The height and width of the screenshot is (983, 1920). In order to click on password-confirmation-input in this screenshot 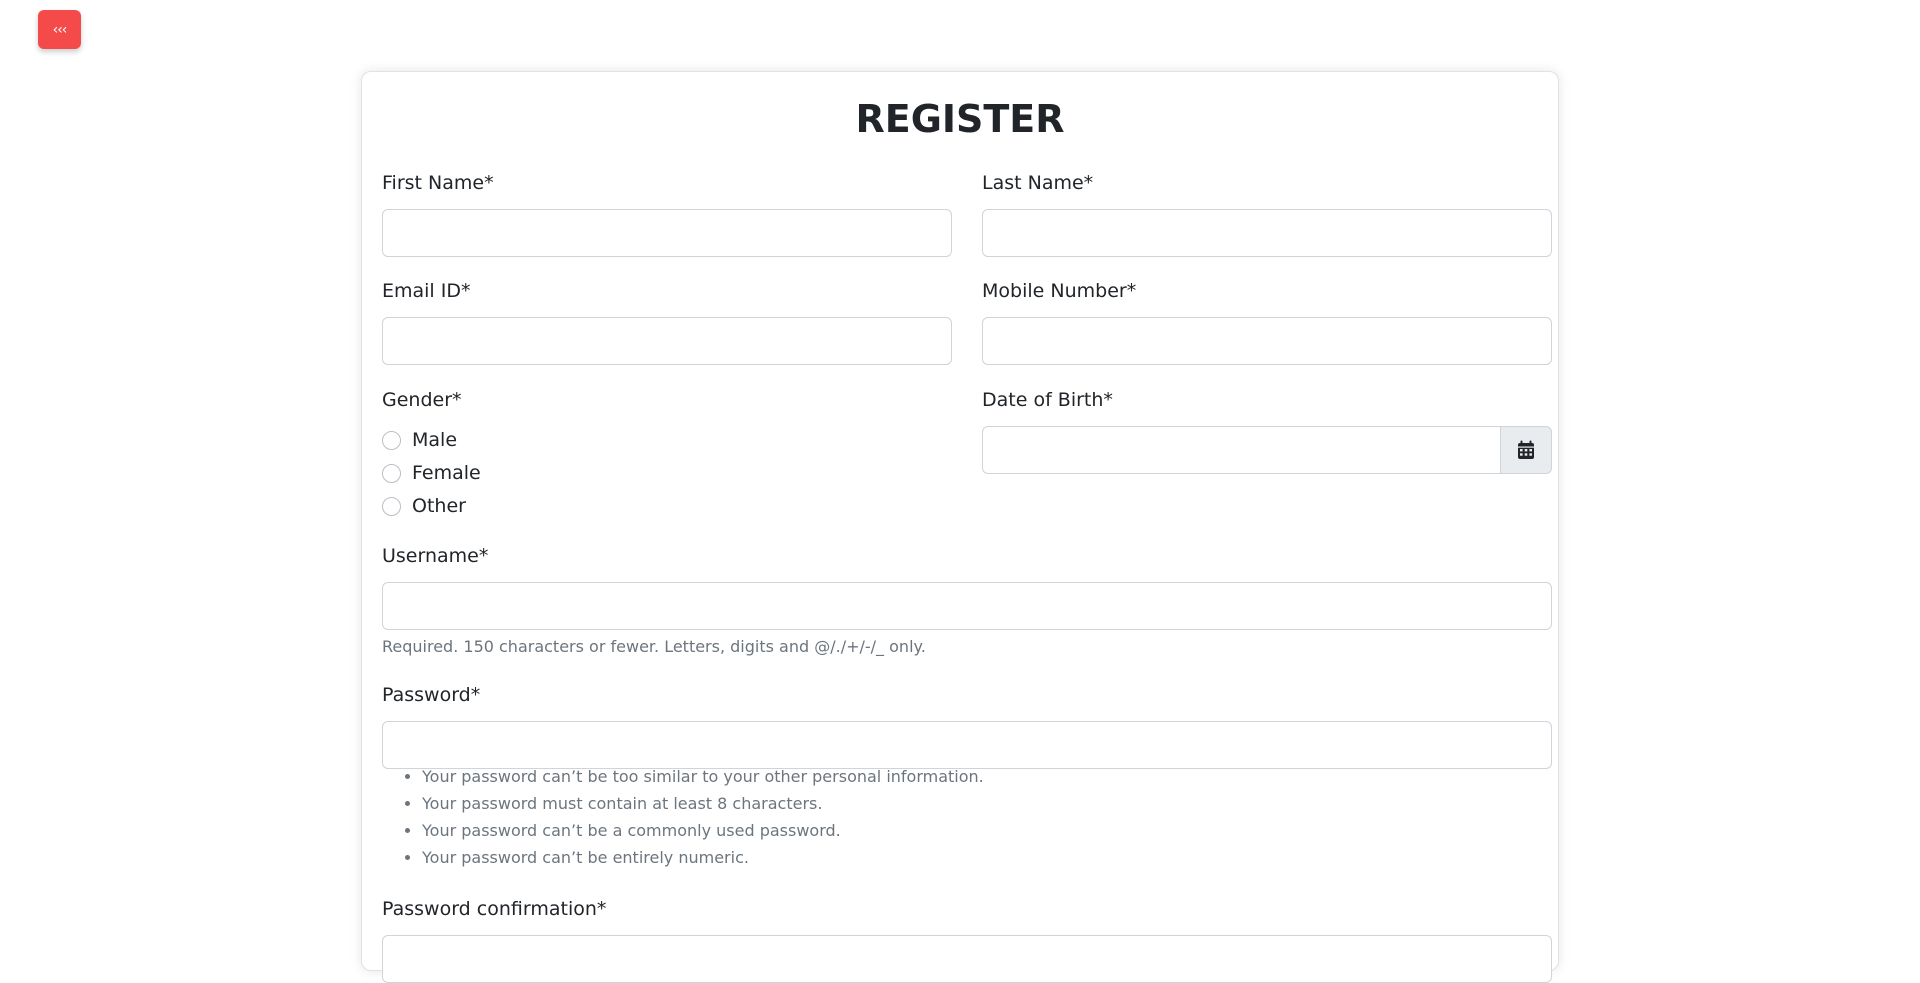, I will do `click(967, 959)`.